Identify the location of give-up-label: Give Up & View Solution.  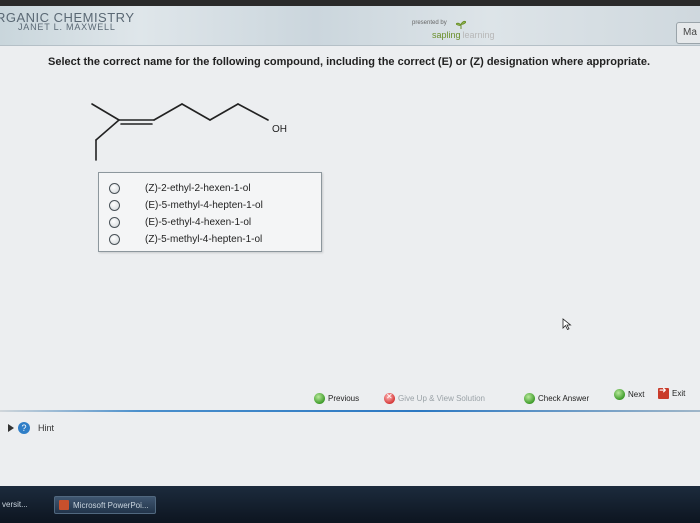
(442, 398).